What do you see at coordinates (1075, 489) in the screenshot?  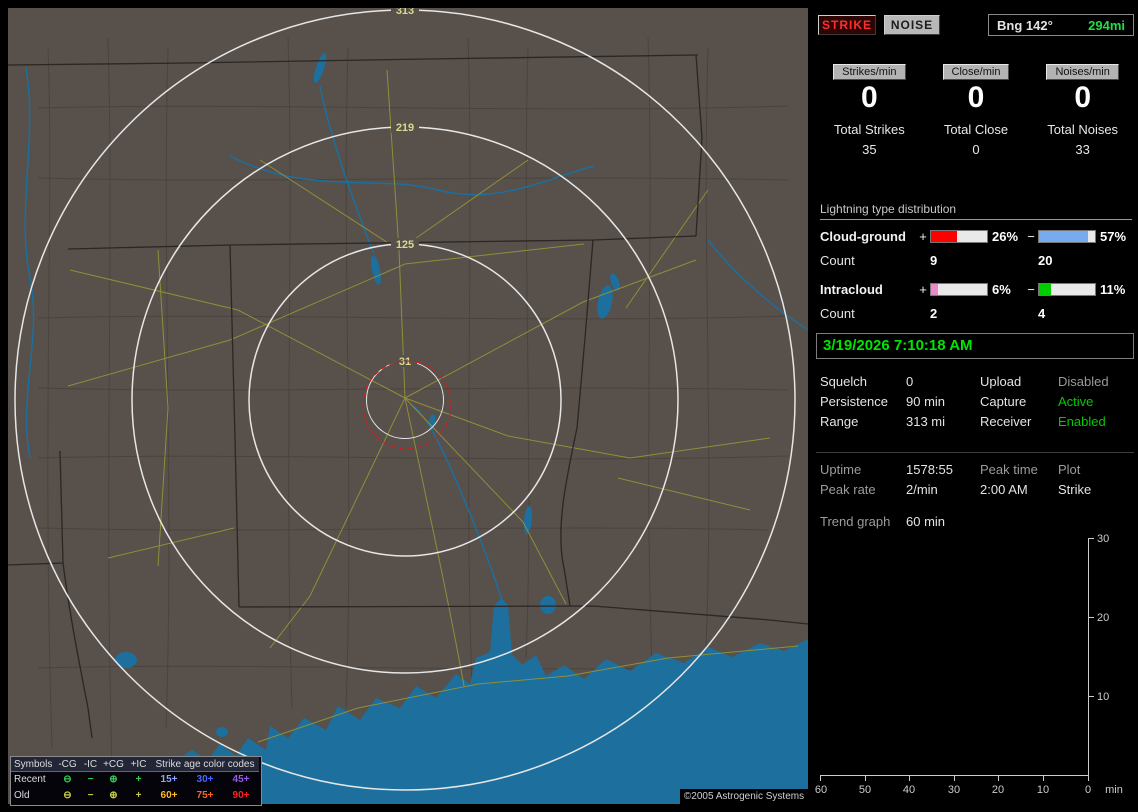 I see `plot-value: Strike` at bounding box center [1075, 489].